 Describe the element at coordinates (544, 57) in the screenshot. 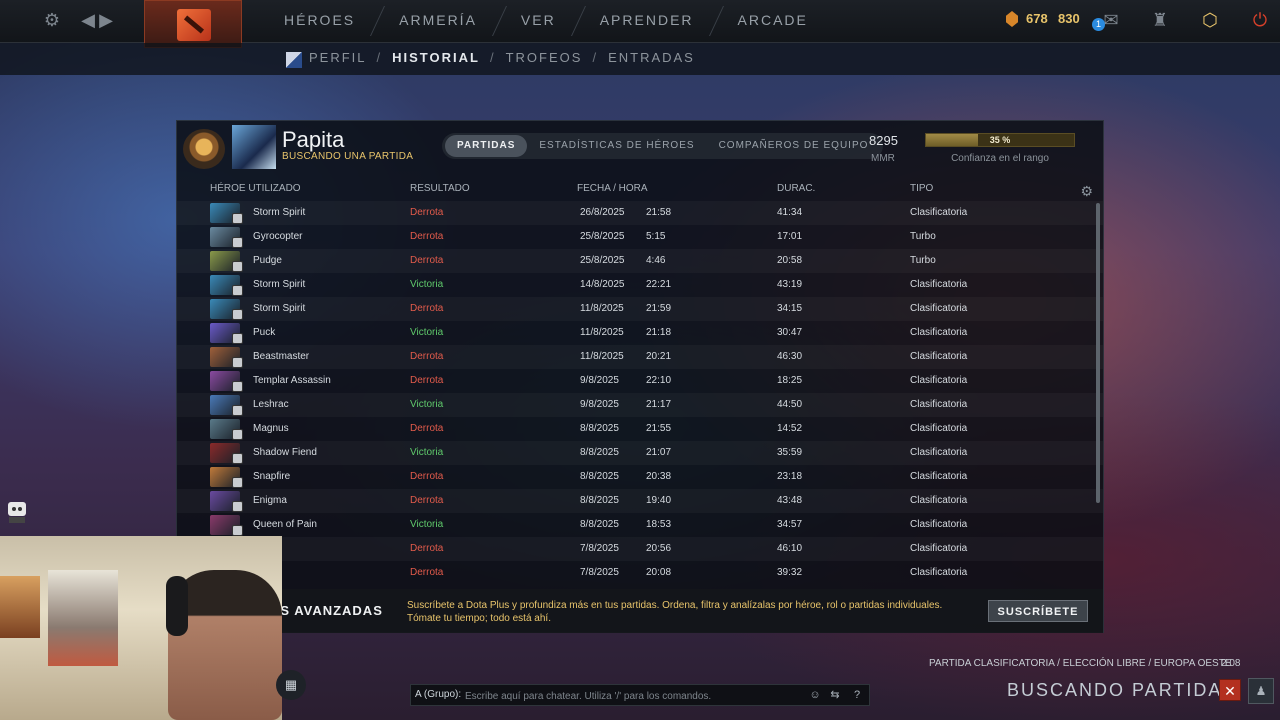

I see `subnav-trophies: TROFEOS` at that location.